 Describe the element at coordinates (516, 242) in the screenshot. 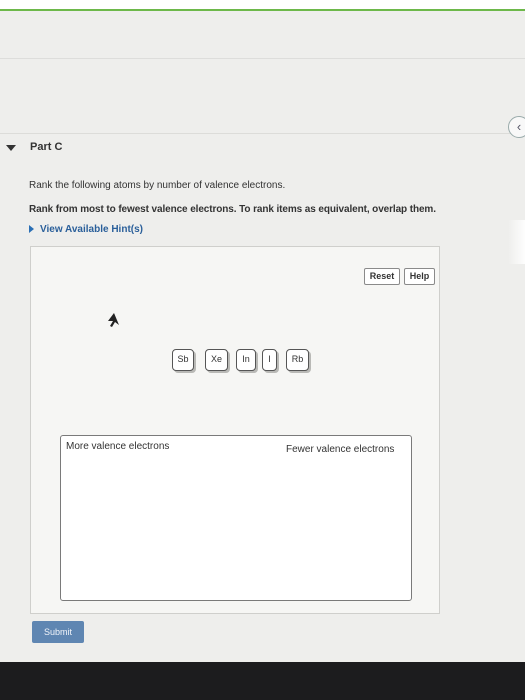

I see `screen-glare` at that location.